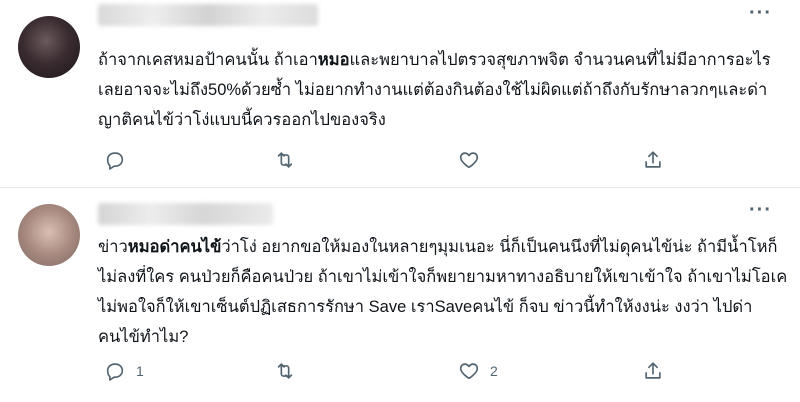  I want to click on reply-count: 1, so click(140, 371).